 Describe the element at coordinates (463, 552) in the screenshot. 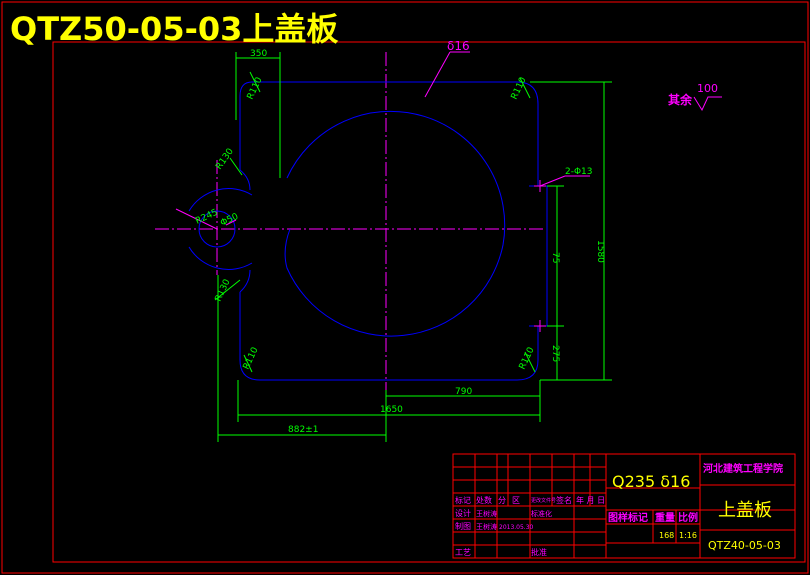

I see `process-label: 工艺` at that location.